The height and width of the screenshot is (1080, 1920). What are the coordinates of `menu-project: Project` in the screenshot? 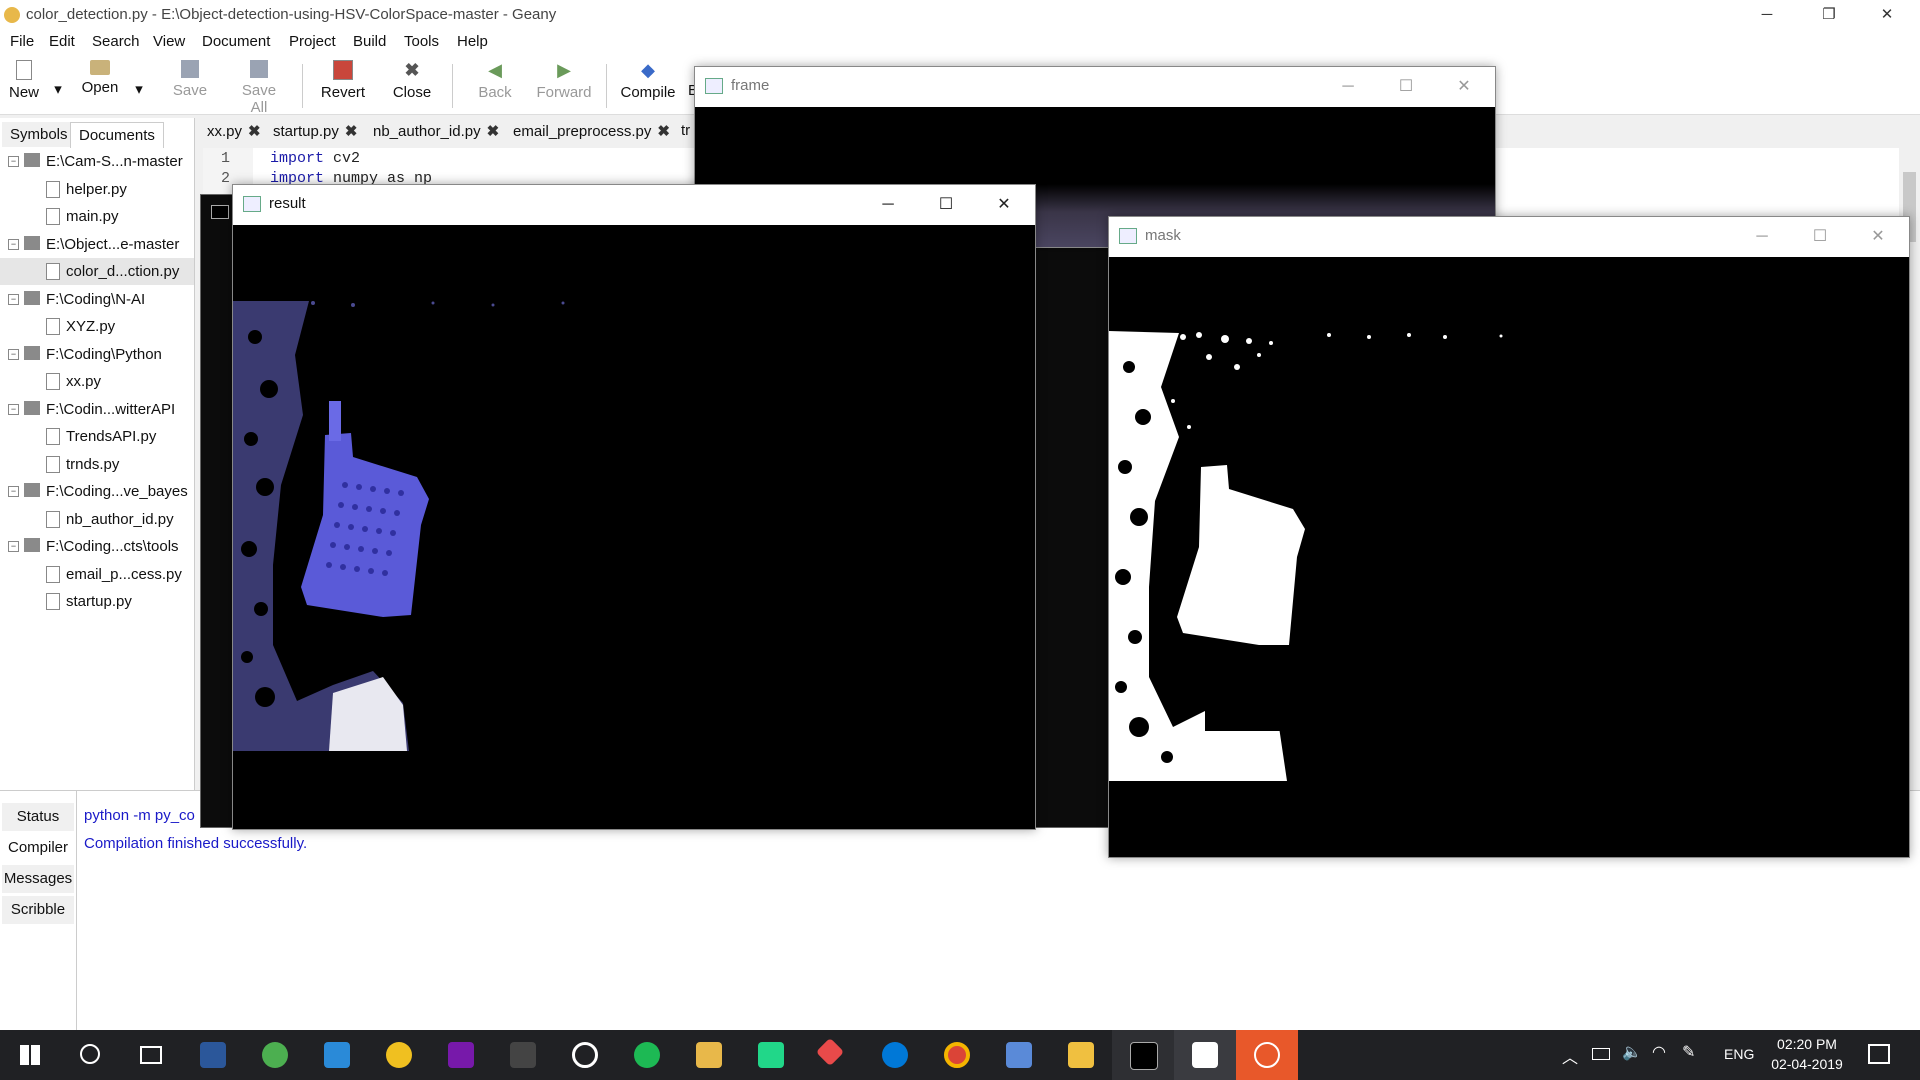 It's located at (312, 41).